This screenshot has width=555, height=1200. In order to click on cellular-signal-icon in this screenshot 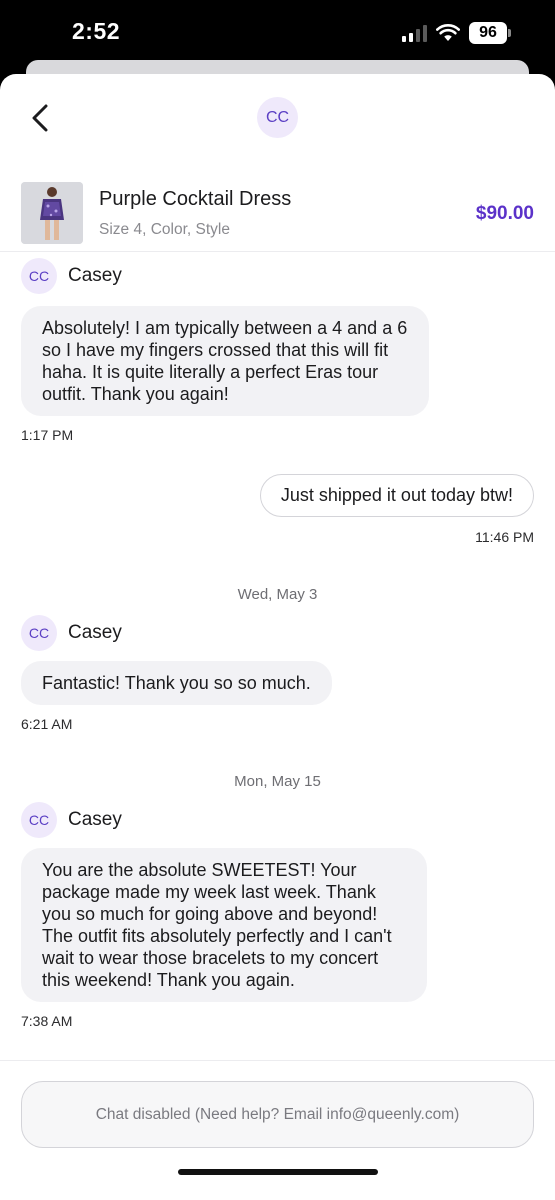, I will do `click(414, 33)`.